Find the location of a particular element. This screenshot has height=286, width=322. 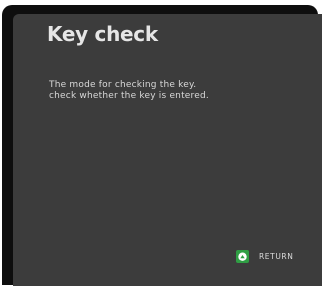

return-label: RETURN is located at coordinates (276, 256).